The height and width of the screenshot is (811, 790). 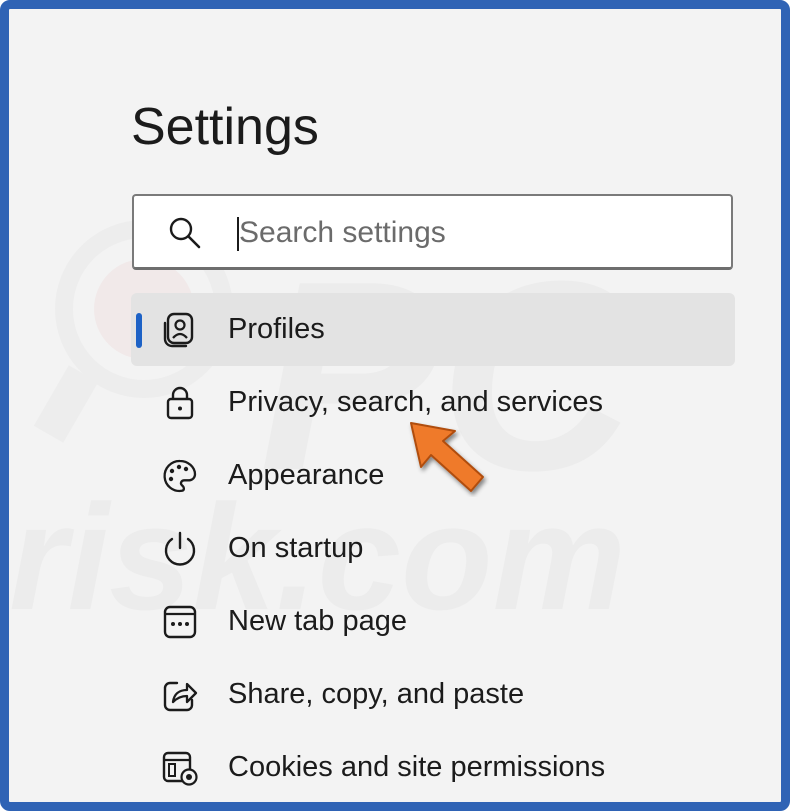 I want to click on search-box, so click(x=432, y=232).